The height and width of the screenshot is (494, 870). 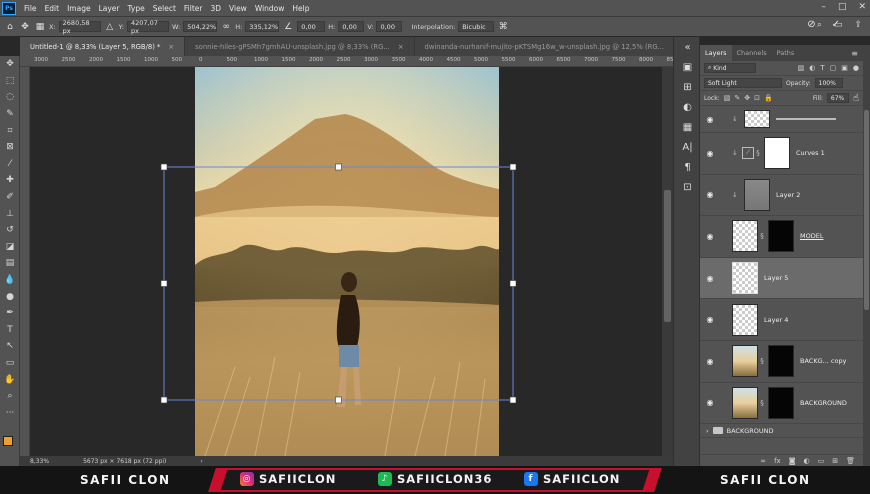 I want to click on zoom-tool-icon: ⌕, so click(x=10, y=396).